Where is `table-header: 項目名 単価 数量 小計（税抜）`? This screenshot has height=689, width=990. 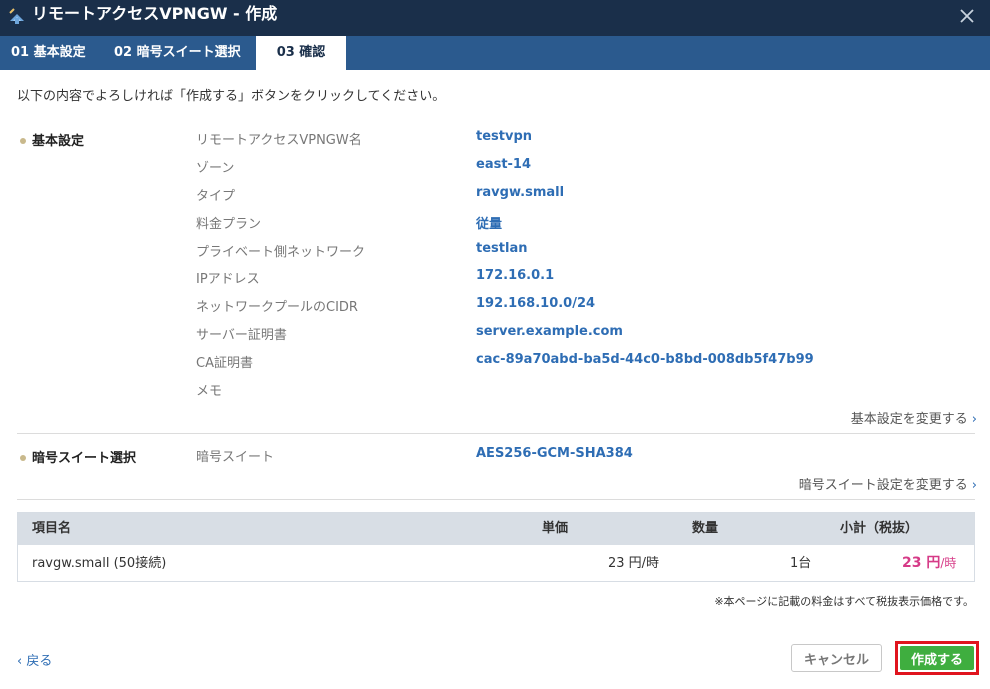
table-header: 項目名 単価 数量 小計（税抜） is located at coordinates (496, 529).